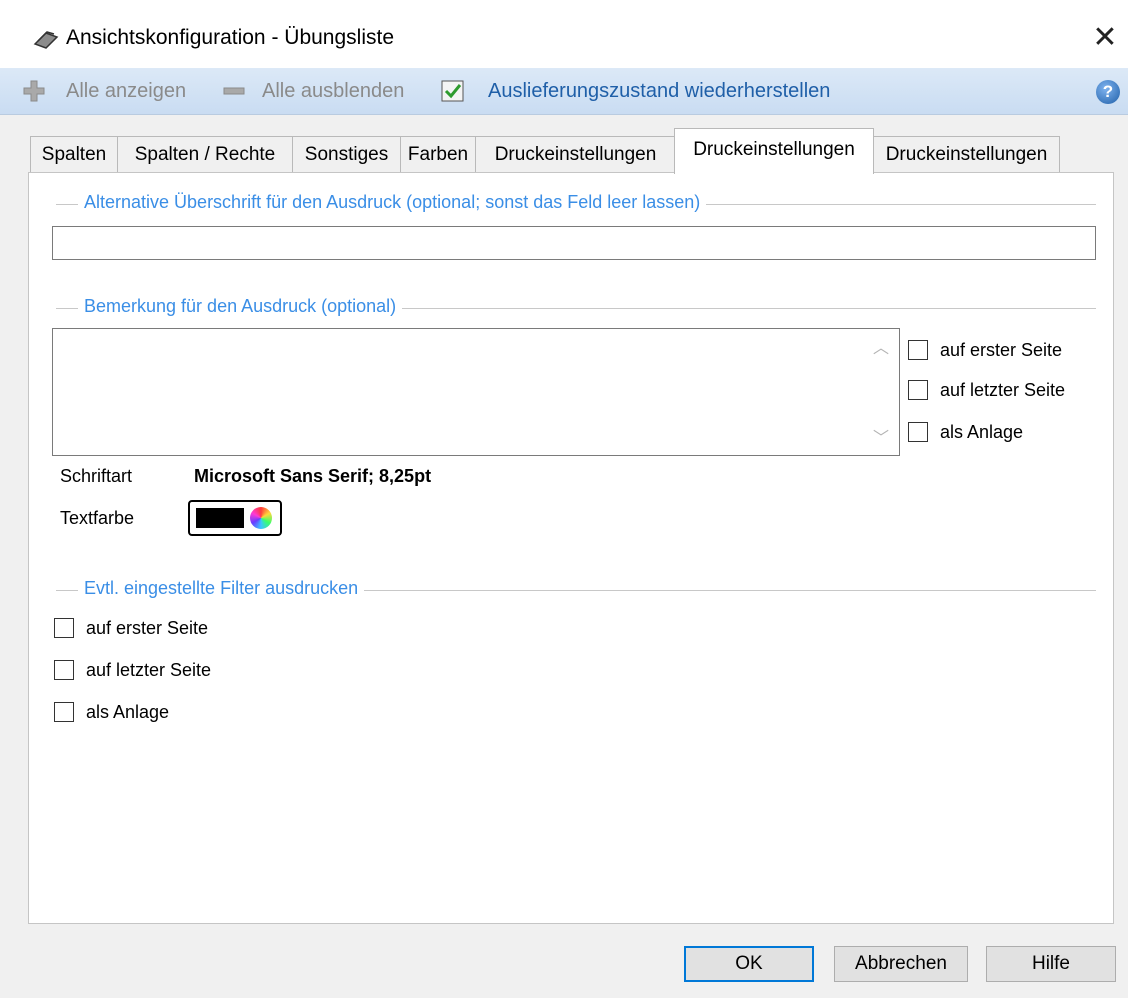 The width and height of the screenshot is (1128, 998). Describe the element at coordinates (575, 154) in the screenshot. I see `tab-druckeinstellungen-1: Druckeinstellungen` at that location.